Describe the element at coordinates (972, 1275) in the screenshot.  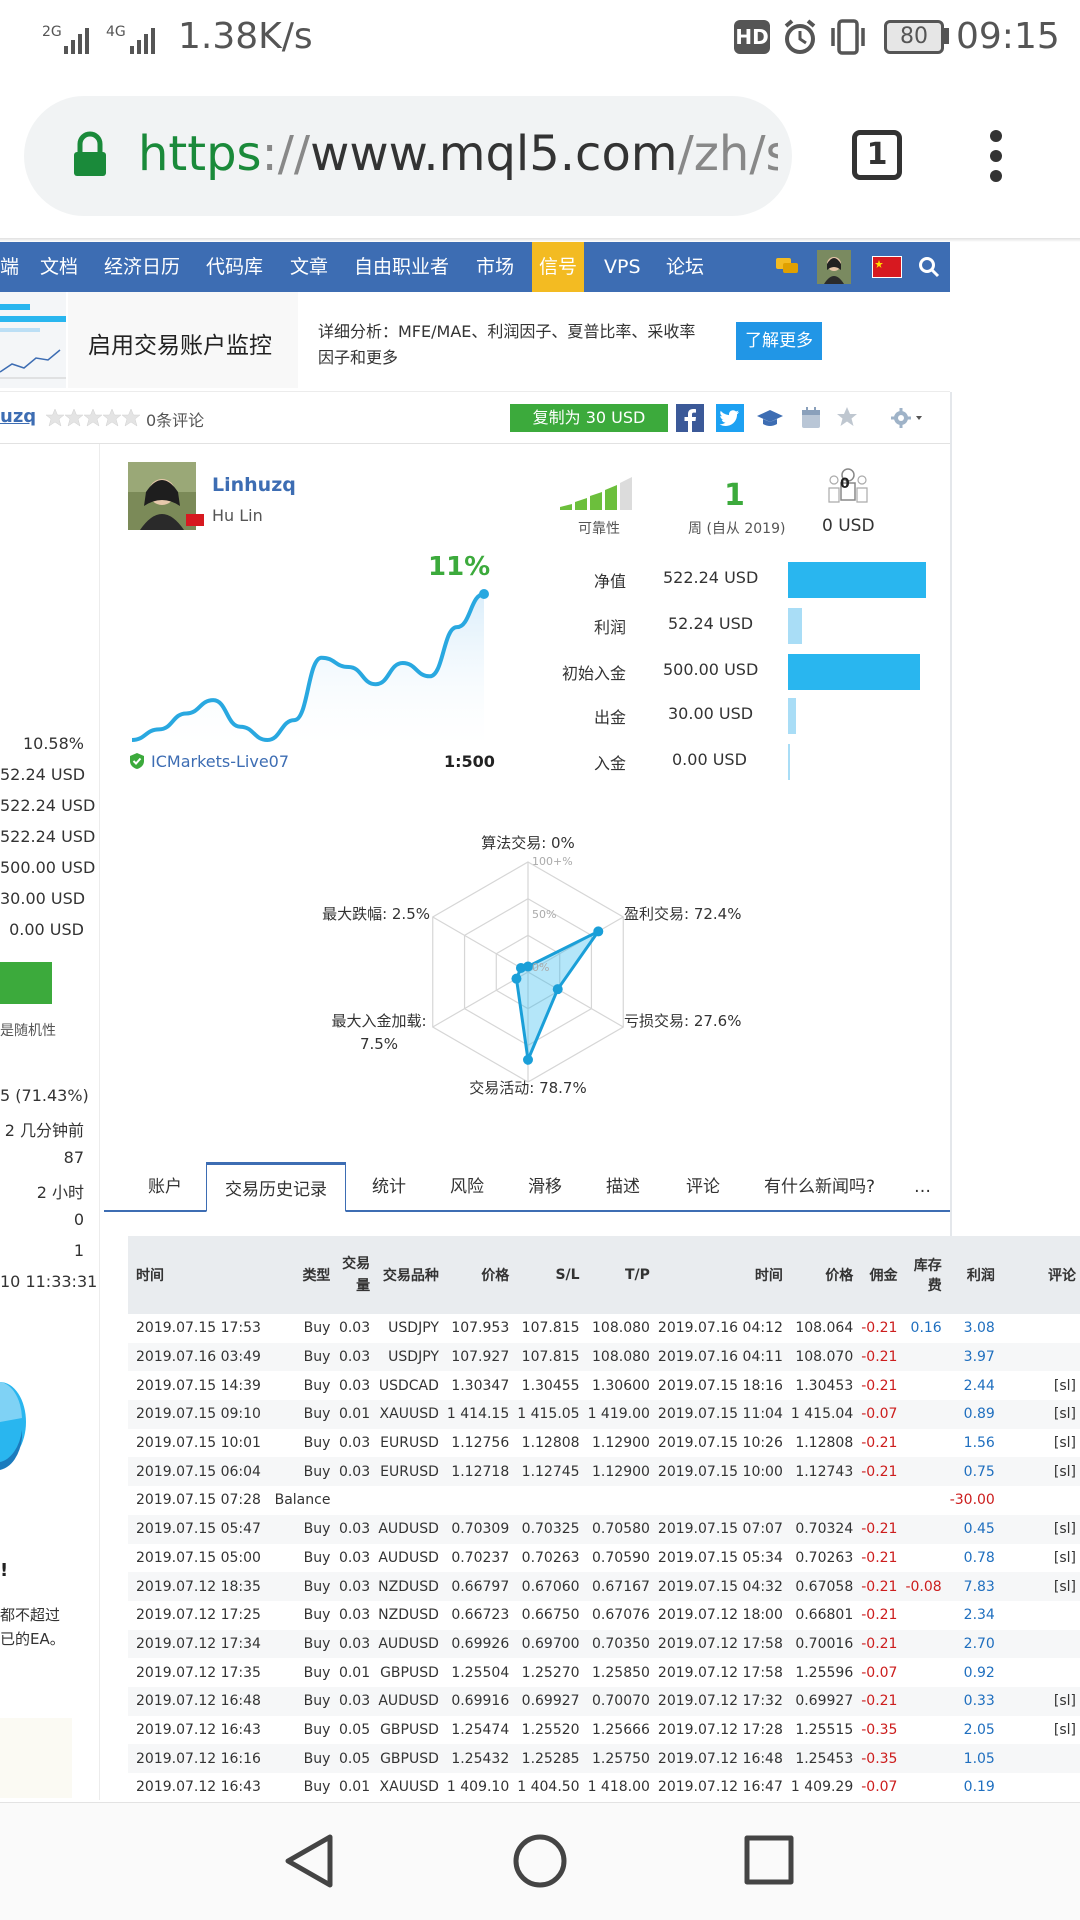
I see `th-profit: 利润` at that location.